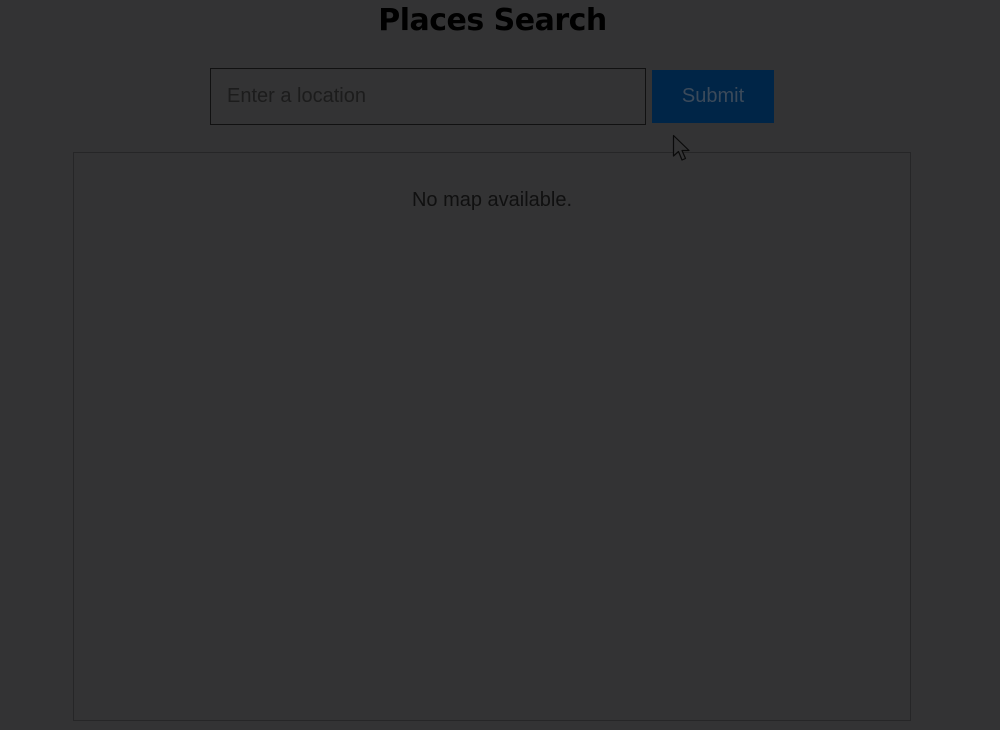  I want to click on submit-button: Submit, so click(713, 96).